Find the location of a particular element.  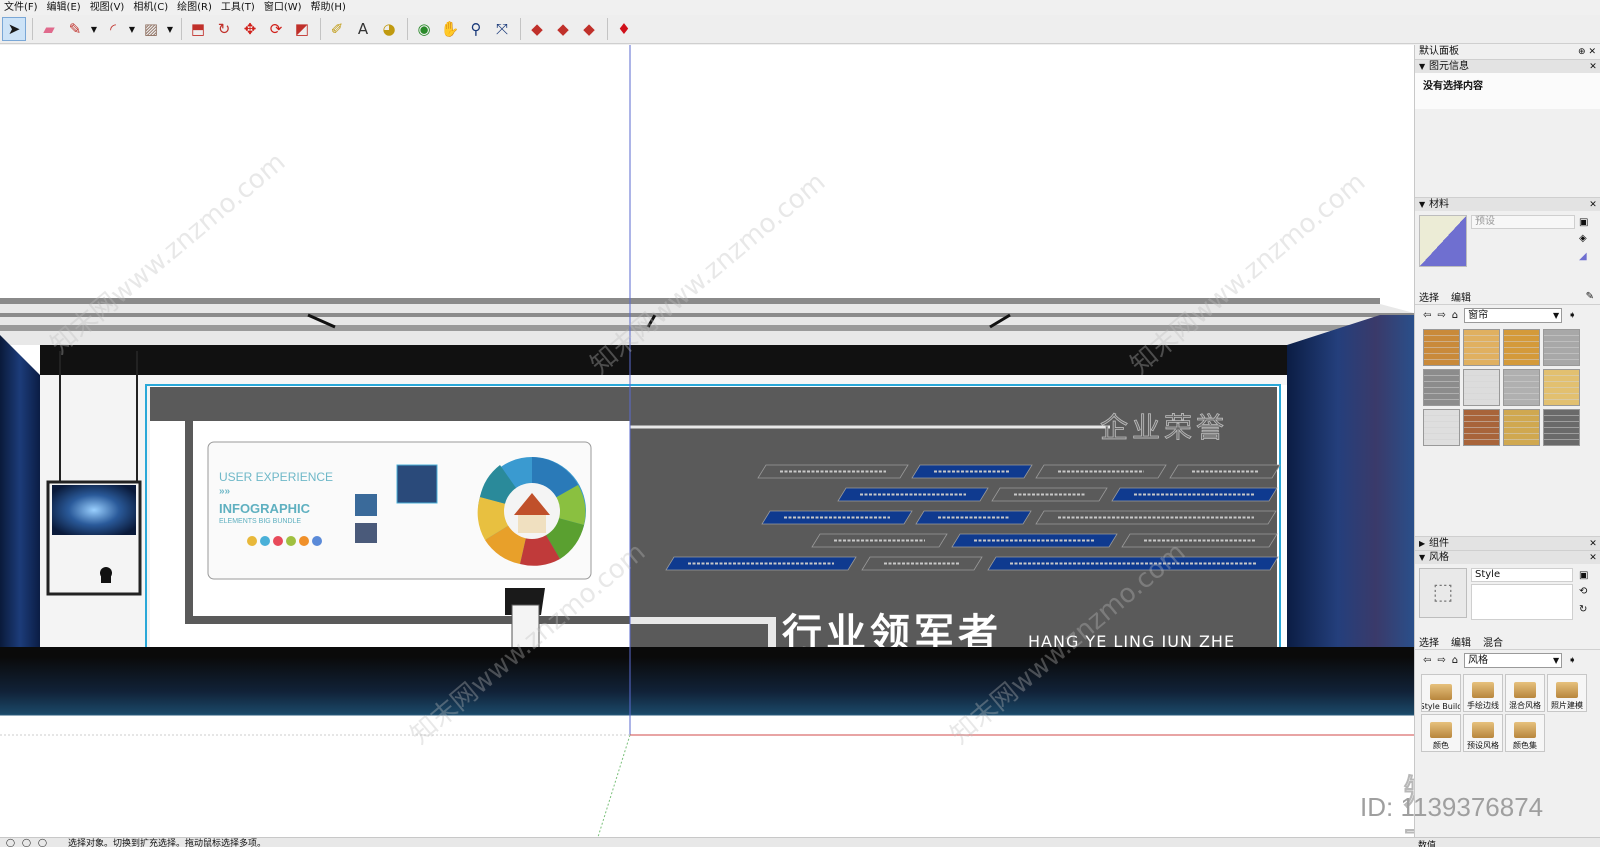

eraser-tool-button: ▰ is located at coordinates (49, 29).